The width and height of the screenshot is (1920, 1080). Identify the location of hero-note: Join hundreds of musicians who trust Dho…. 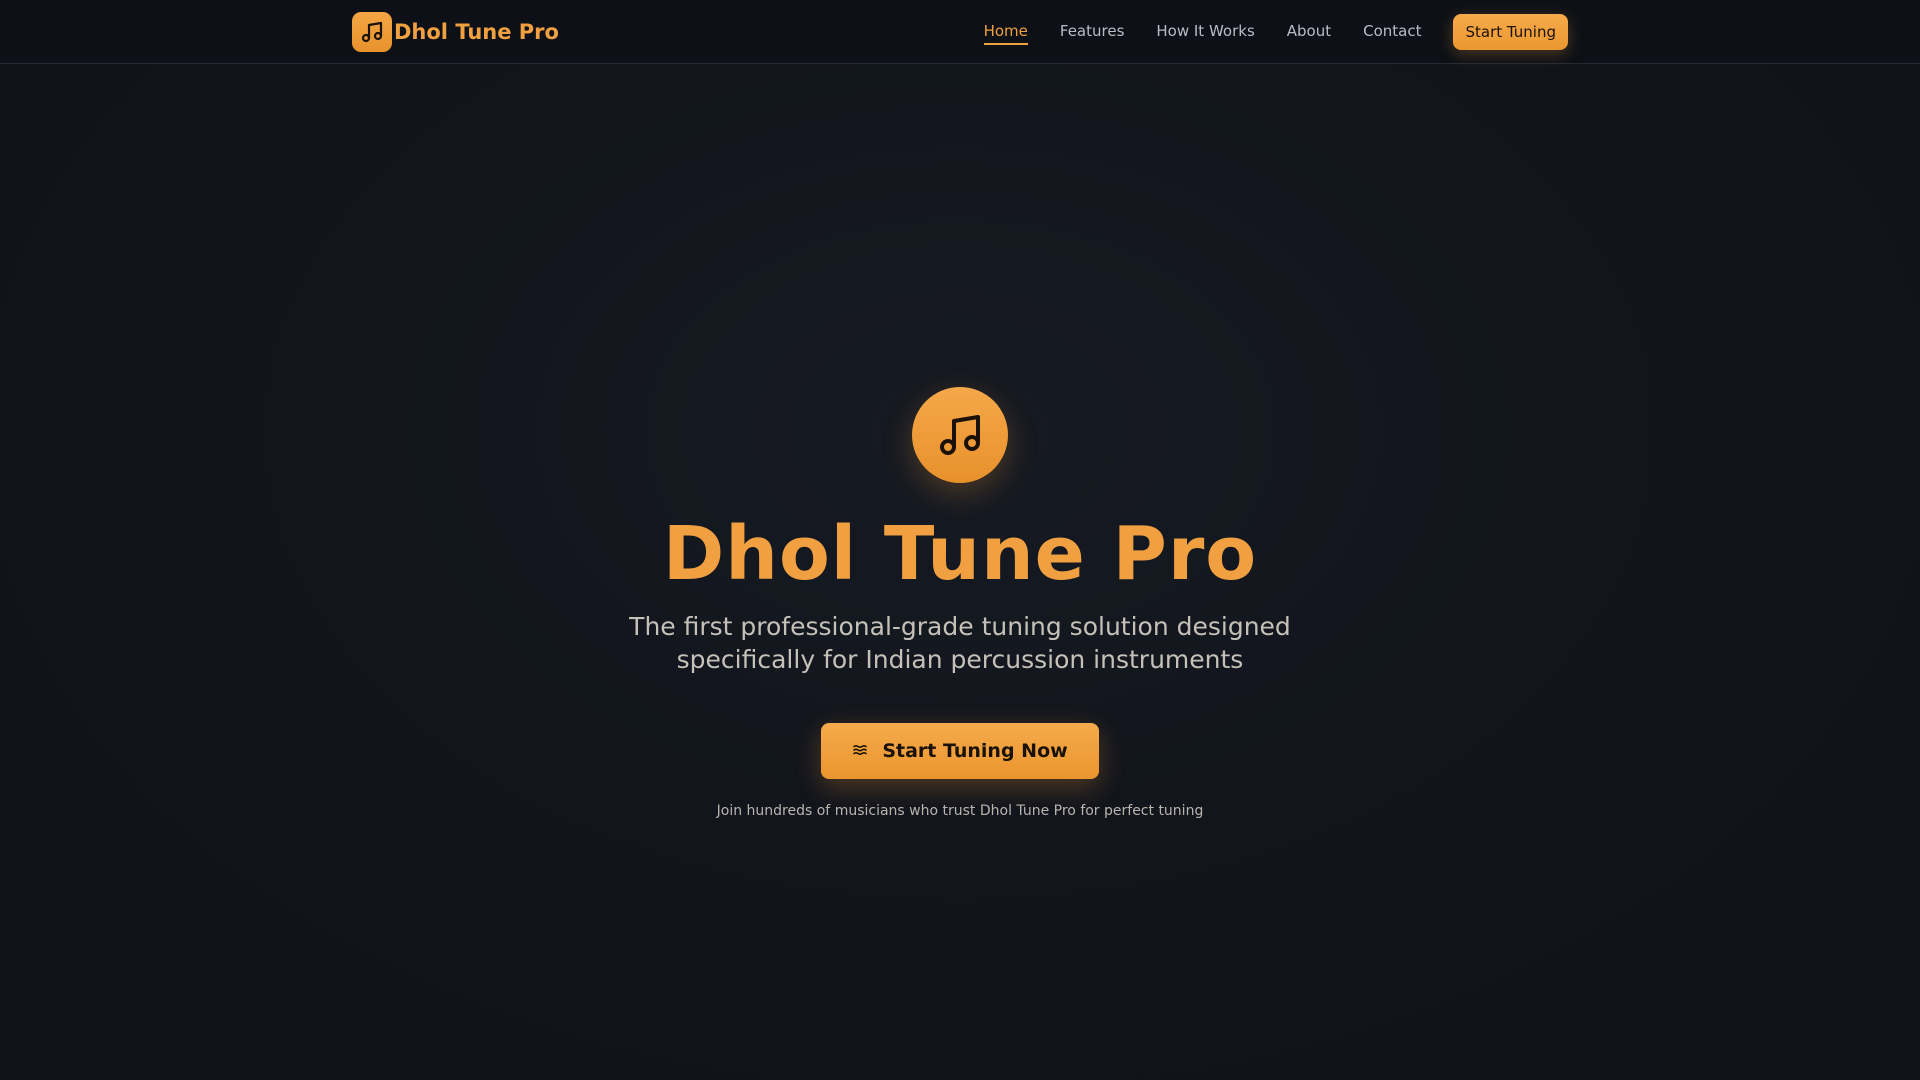
(960, 811).